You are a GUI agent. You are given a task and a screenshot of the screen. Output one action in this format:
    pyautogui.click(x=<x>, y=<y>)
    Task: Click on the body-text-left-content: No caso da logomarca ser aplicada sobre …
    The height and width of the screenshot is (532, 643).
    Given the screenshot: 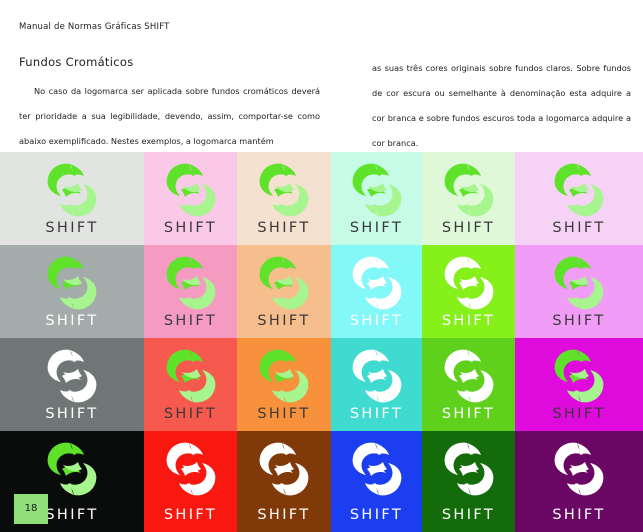 What is the action you would take?
    pyautogui.click(x=169, y=116)
    